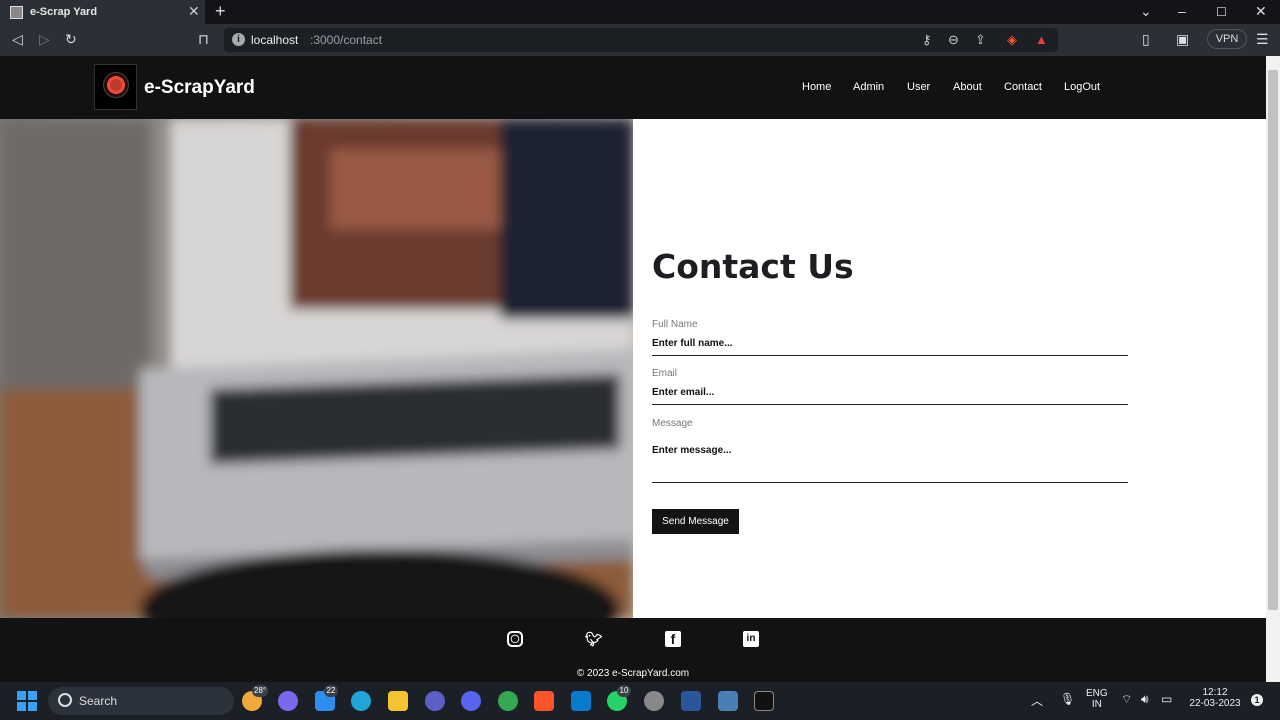 Image resolution: width=1280 pixels, height=720 pixels. I want to click on mail-badge: 22, so click(331, 691).